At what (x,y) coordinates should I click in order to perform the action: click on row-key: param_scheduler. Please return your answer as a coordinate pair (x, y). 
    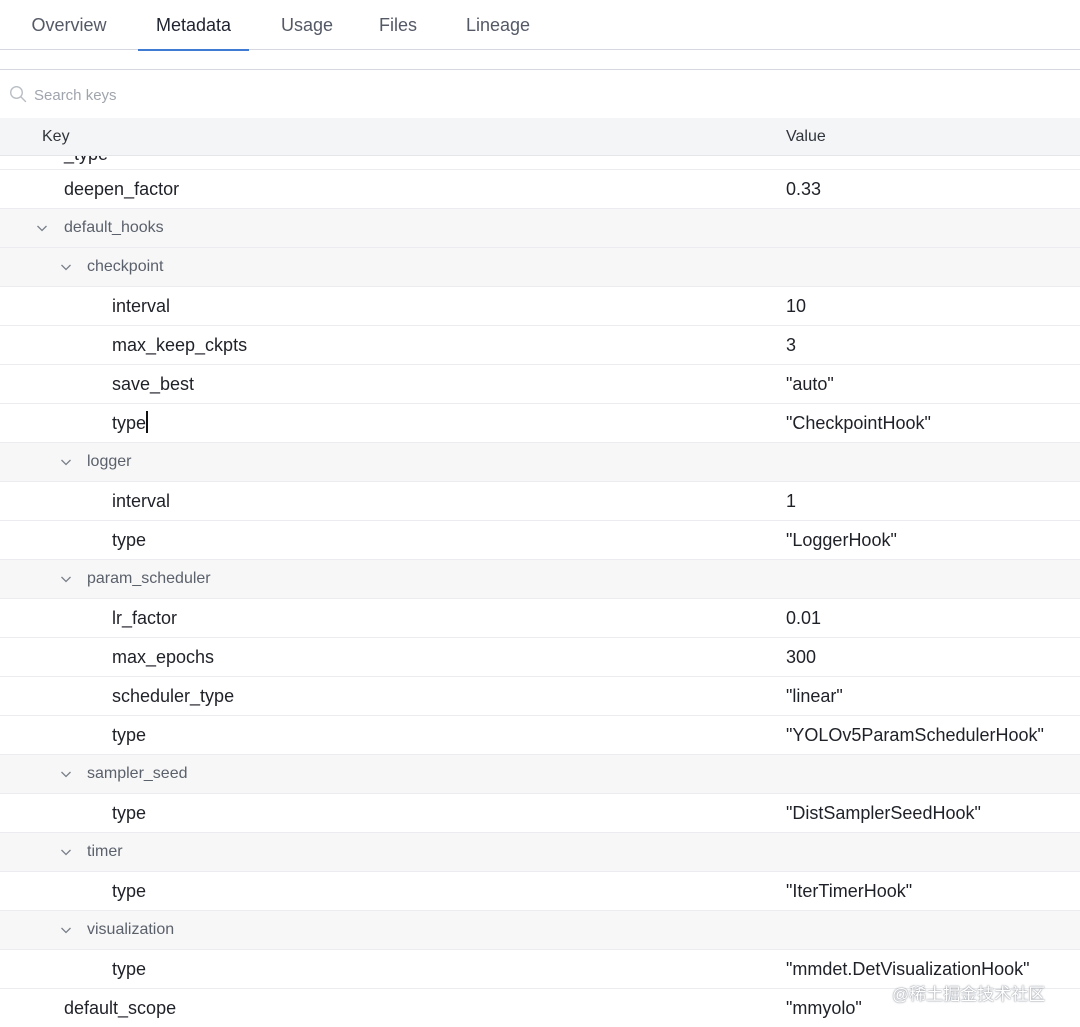
    Looking at the image, I should click on (149, 578).